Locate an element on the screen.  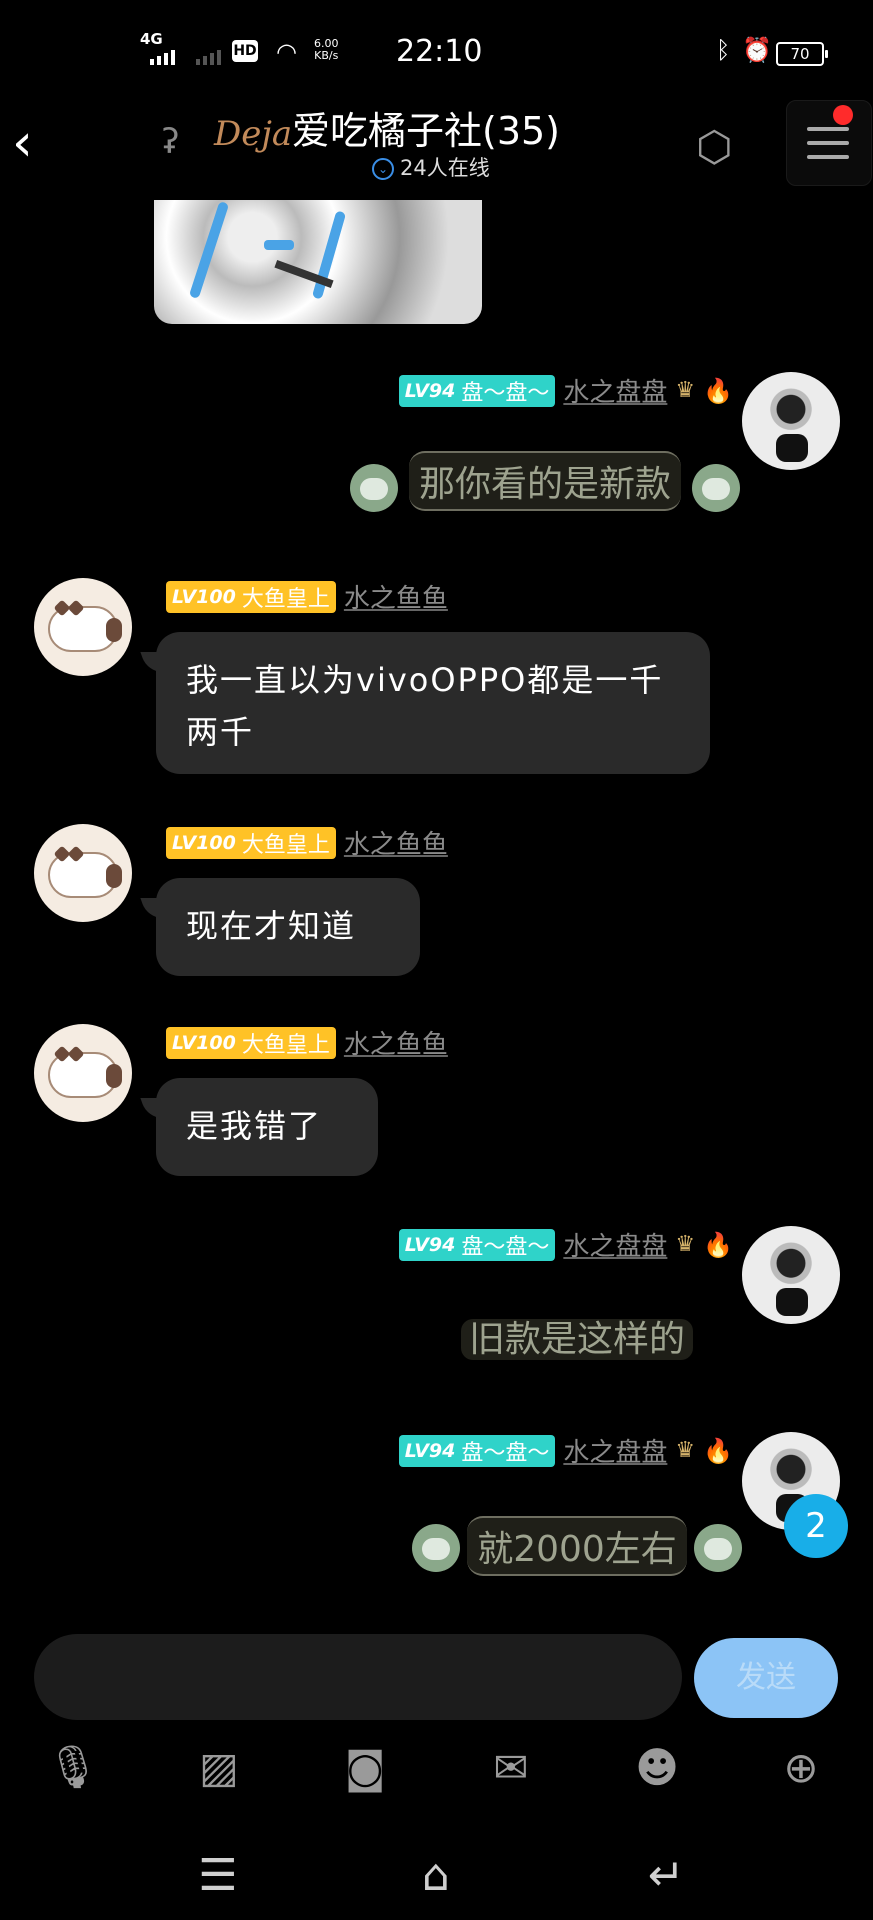
network-speed: 6.00 KB/s is located at coordinates (326, 49).